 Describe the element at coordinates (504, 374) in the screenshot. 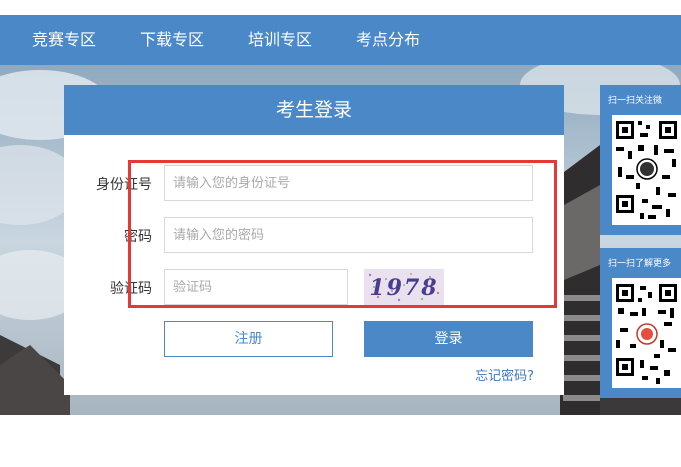

I see `forgot-password-link: 忘记密码?` at that location.